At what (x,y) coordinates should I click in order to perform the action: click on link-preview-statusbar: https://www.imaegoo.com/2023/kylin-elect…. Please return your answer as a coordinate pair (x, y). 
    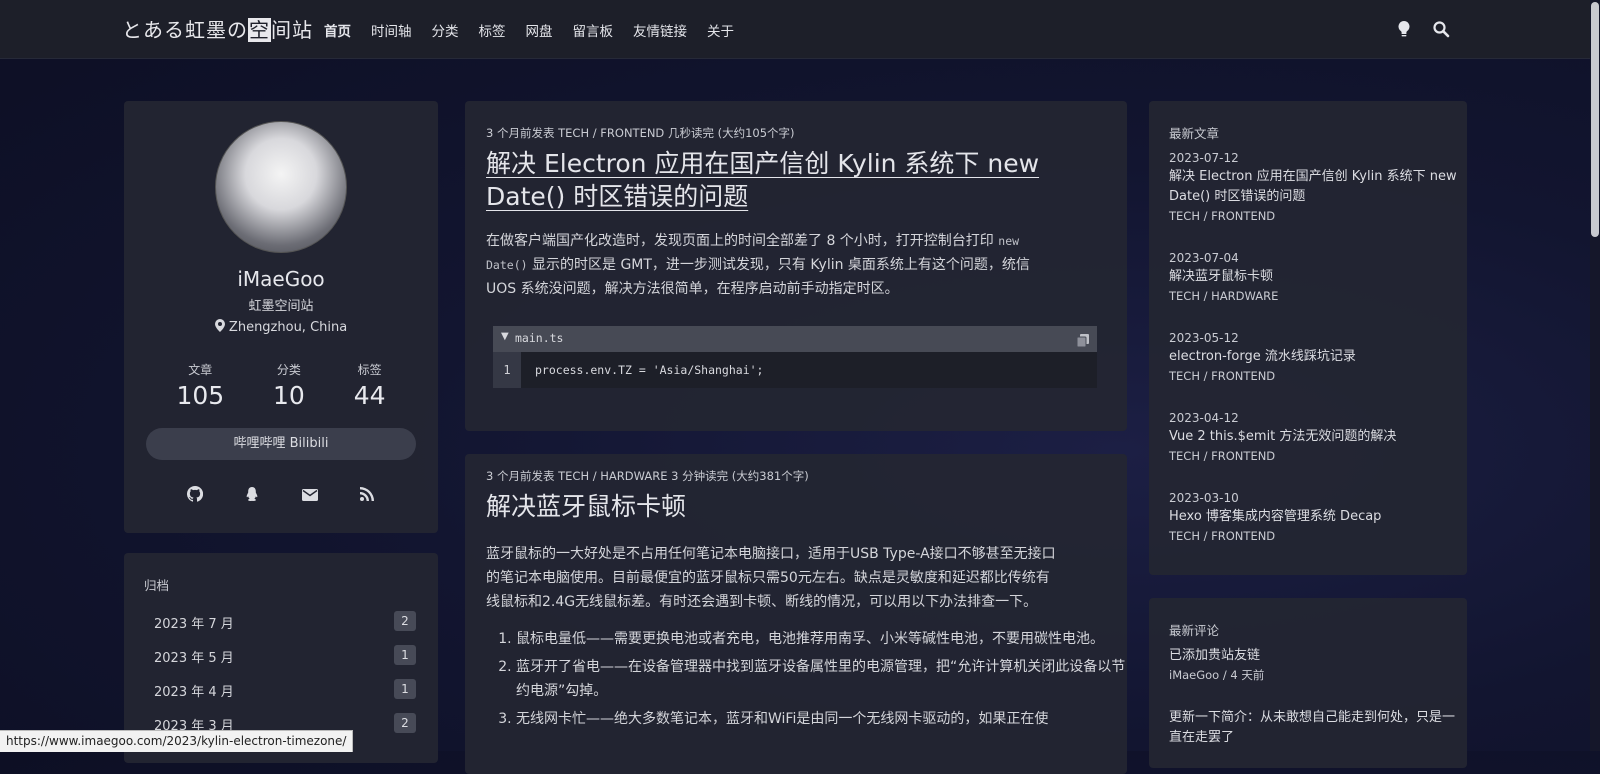
    Looking at the image, I should click on (177, 741).